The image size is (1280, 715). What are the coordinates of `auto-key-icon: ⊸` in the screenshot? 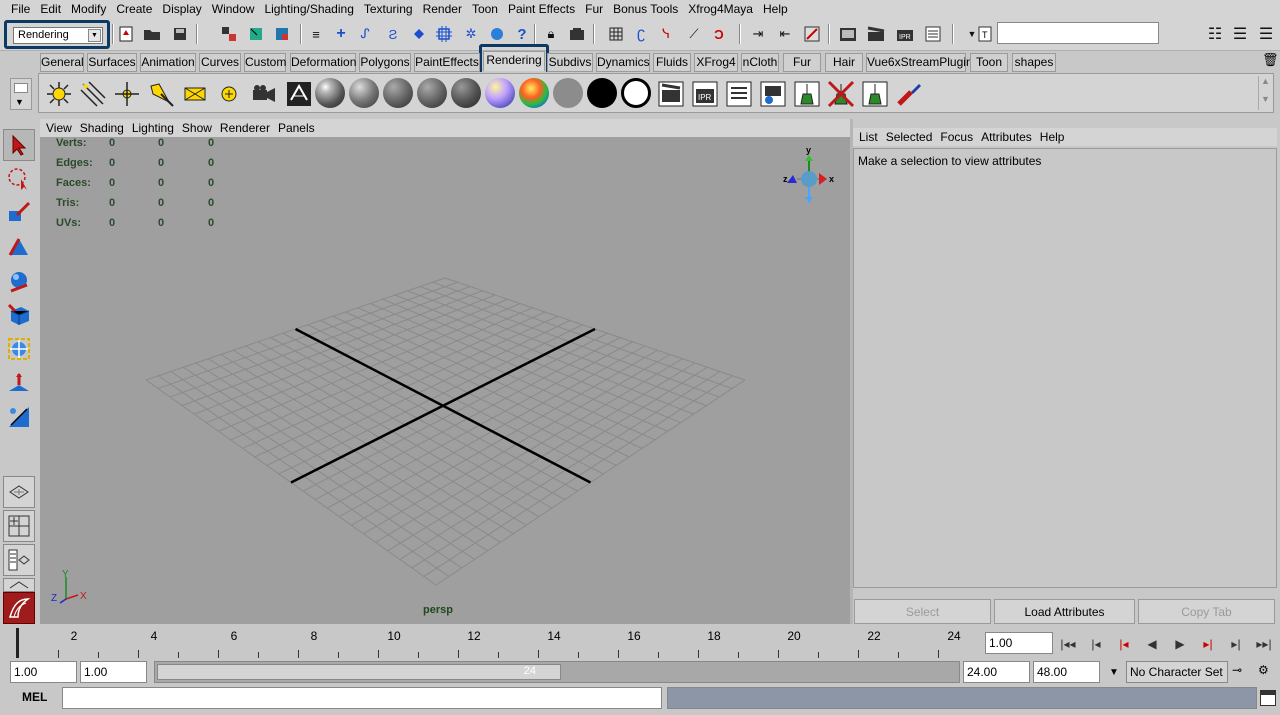 It's located at (1243, 672).